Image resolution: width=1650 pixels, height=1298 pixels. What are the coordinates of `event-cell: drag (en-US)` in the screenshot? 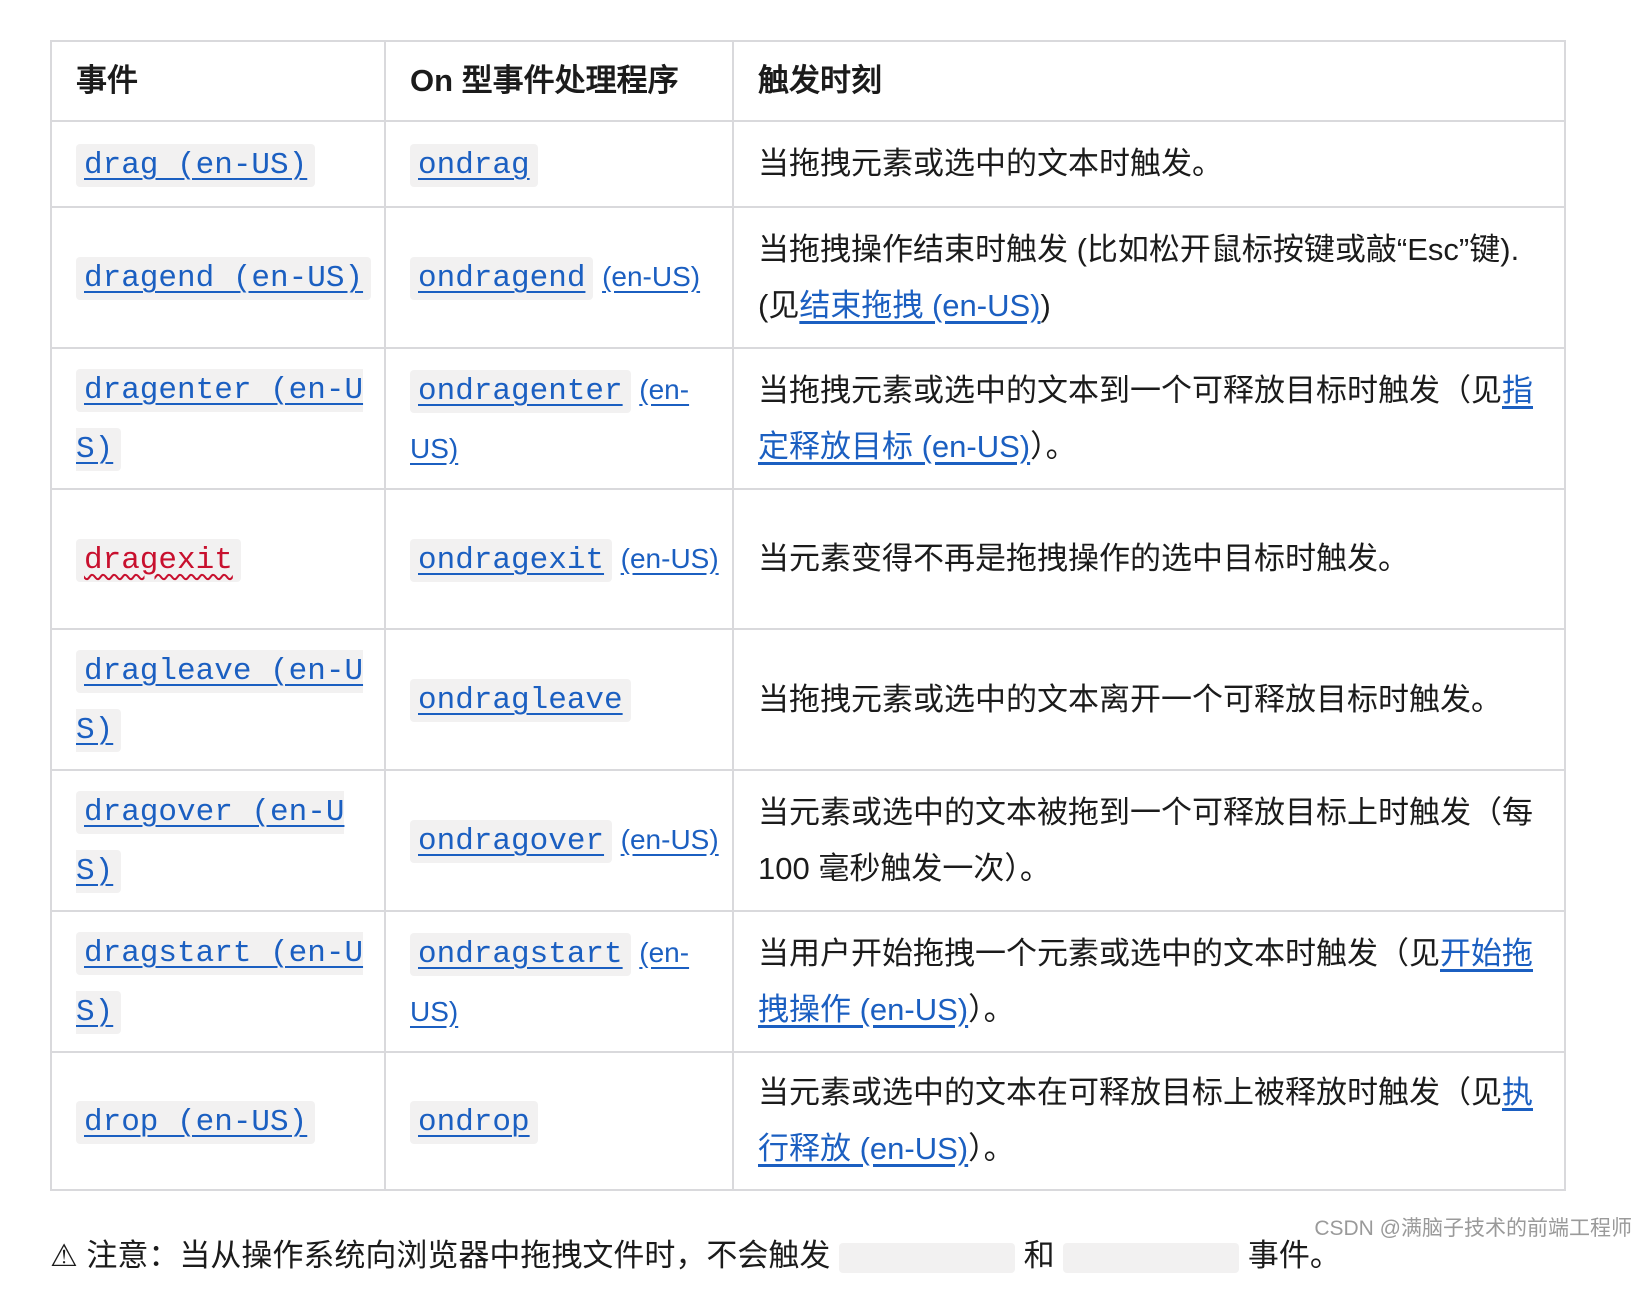 It's located at (218, 164).